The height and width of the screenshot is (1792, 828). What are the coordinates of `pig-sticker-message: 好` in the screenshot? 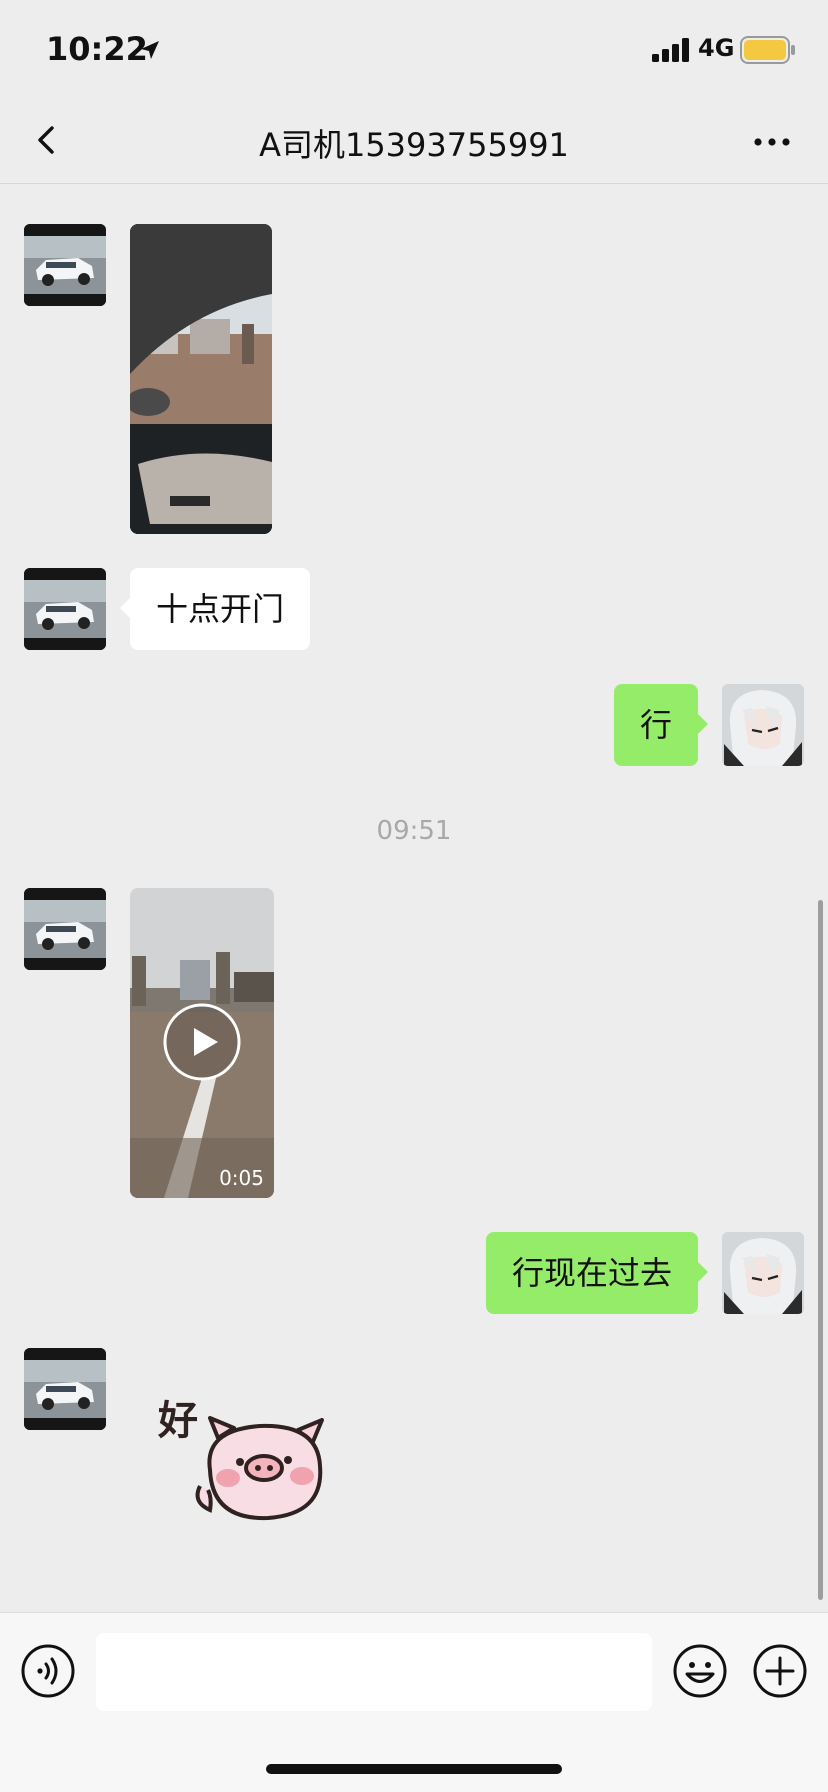 It's located at (250, 1461).